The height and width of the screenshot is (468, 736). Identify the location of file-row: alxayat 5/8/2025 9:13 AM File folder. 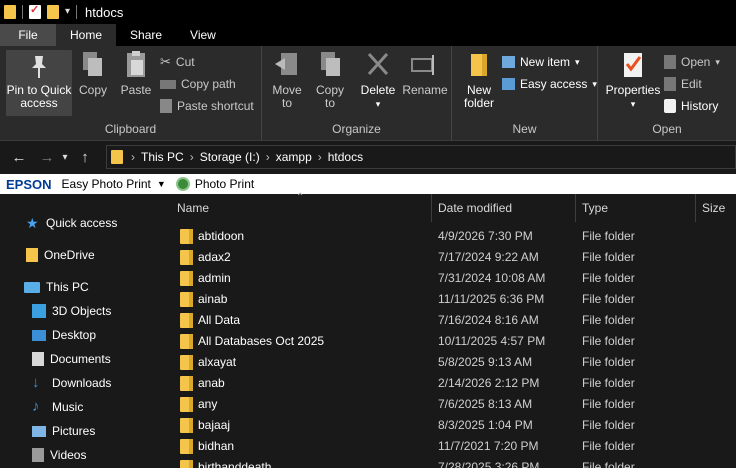
(447, 362).